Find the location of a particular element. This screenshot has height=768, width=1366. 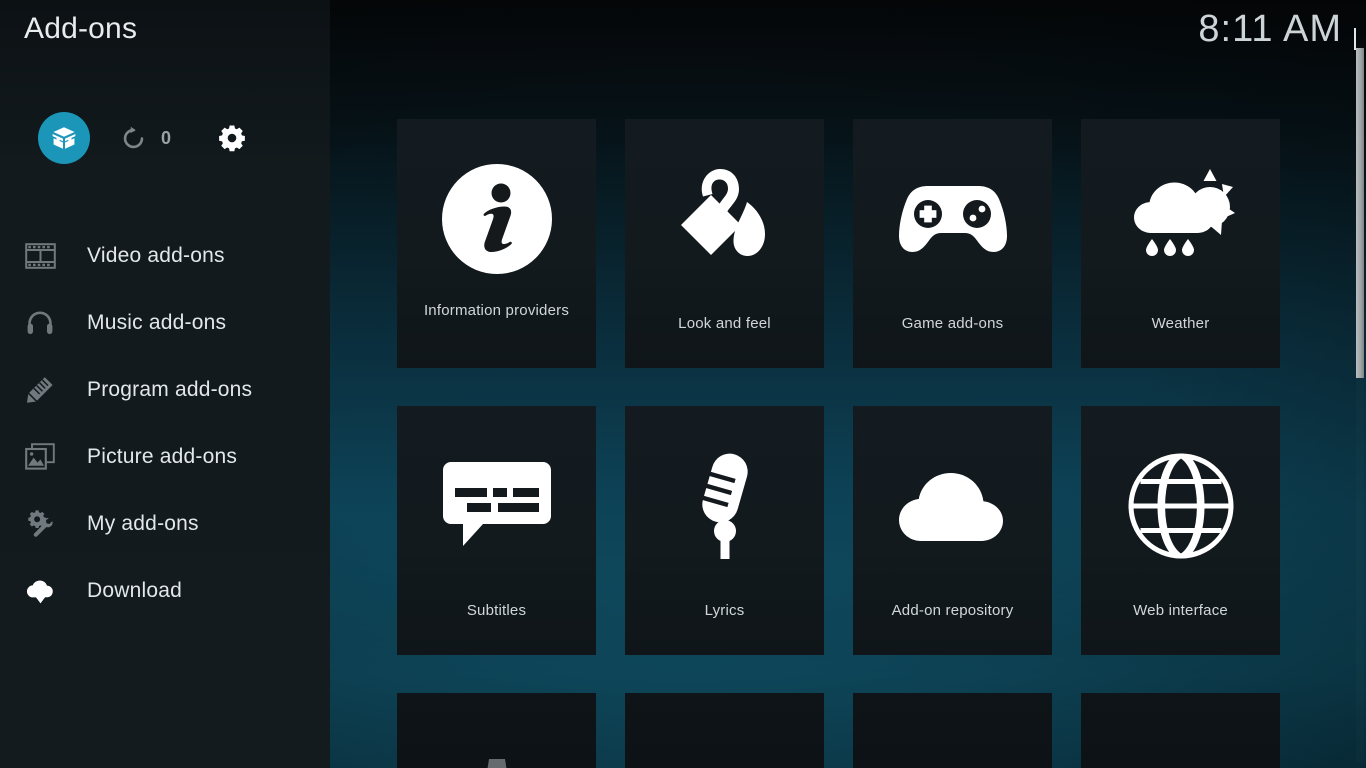

weather-rain-sun-icon is located at coordinates (1180, 219).